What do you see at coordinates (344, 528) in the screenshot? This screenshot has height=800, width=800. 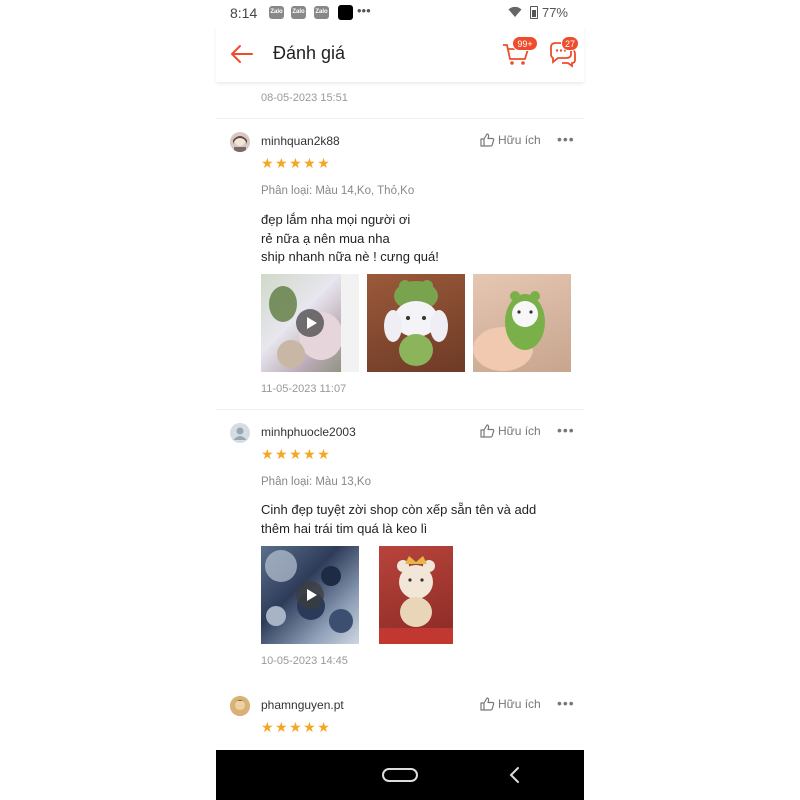 I see `review-text-line: thêm hai trái tim quá là keo lì` at bounding box center [344, 528].